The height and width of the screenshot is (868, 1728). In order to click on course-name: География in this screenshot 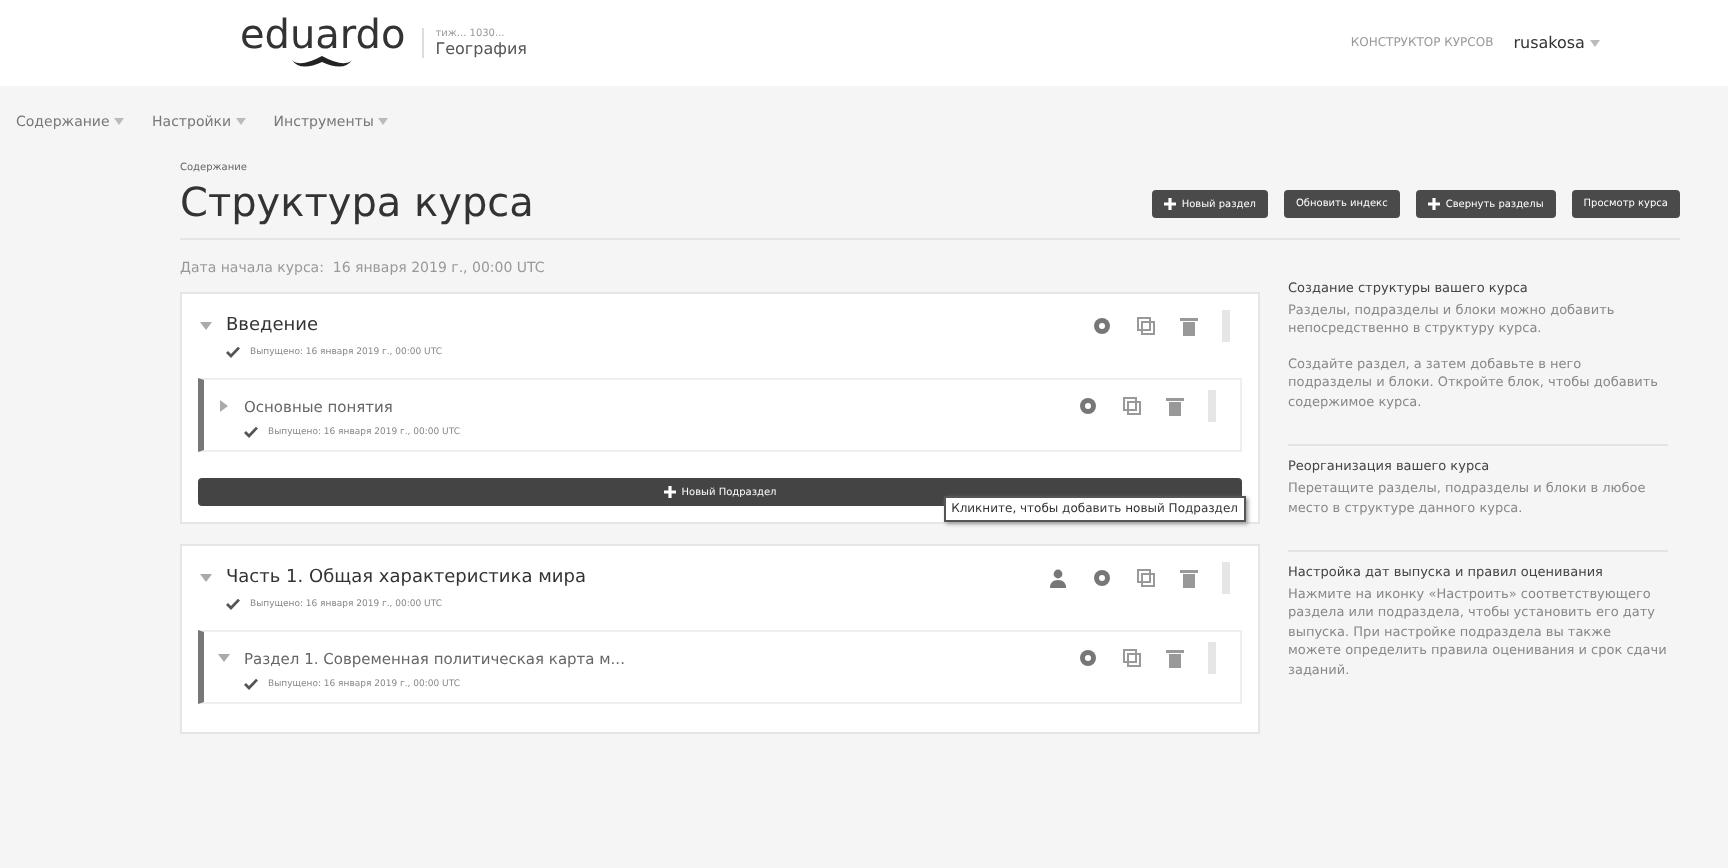, I will do `click(481, 49)`.